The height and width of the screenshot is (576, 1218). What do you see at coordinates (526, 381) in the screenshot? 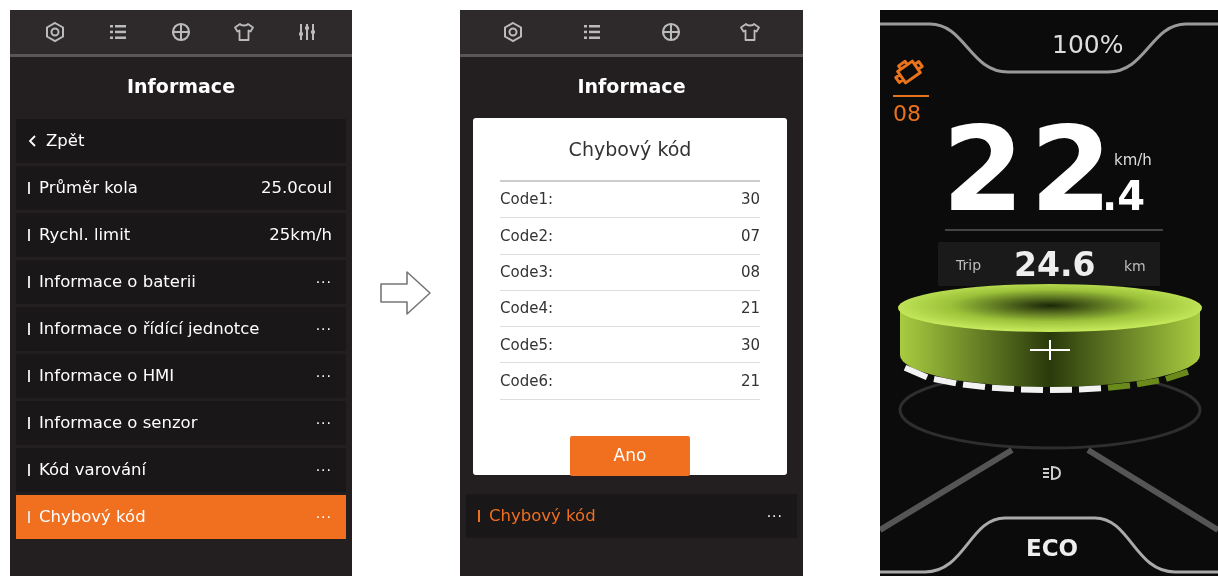
I see `code-label: Code6:` at bounding box center [526, 381].